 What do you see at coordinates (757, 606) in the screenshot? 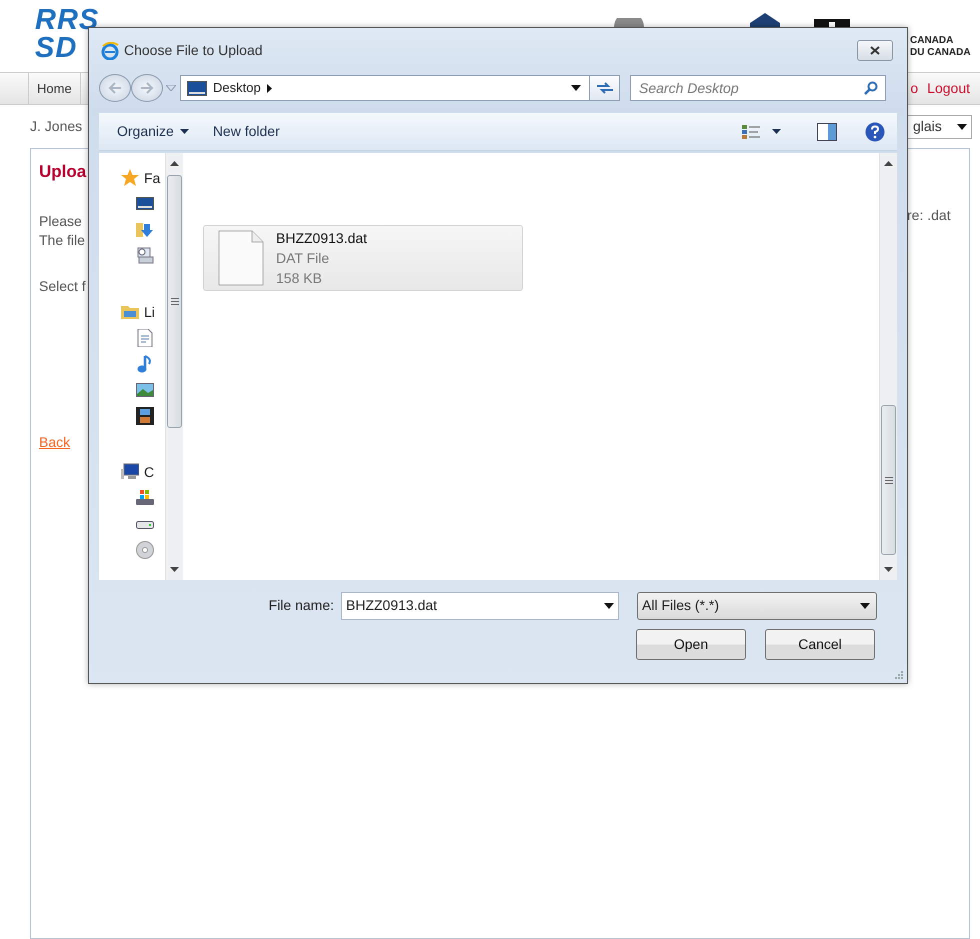
I see `file-type-select: All Files (*.*)` at bounding box center [757, 606].